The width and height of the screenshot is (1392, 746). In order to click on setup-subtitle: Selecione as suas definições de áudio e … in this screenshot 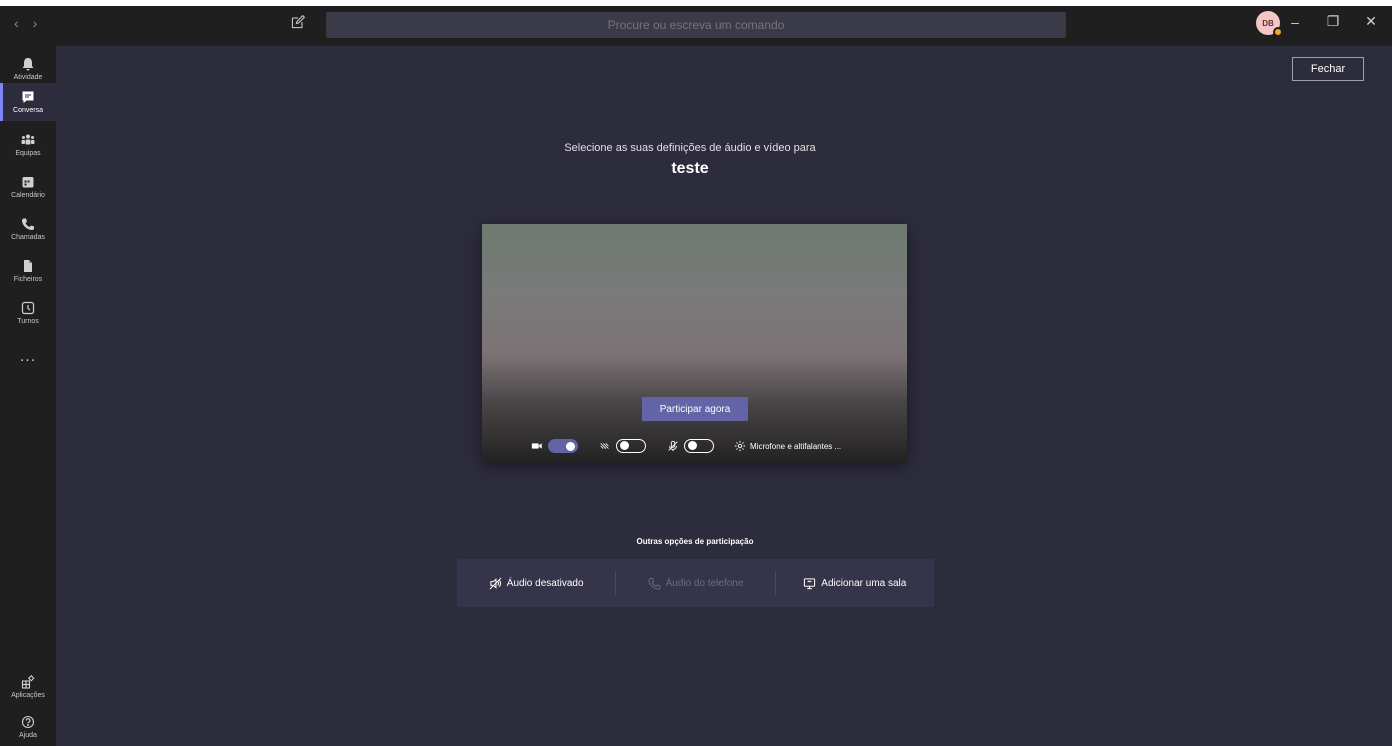, I will do `click(690, 148)`.